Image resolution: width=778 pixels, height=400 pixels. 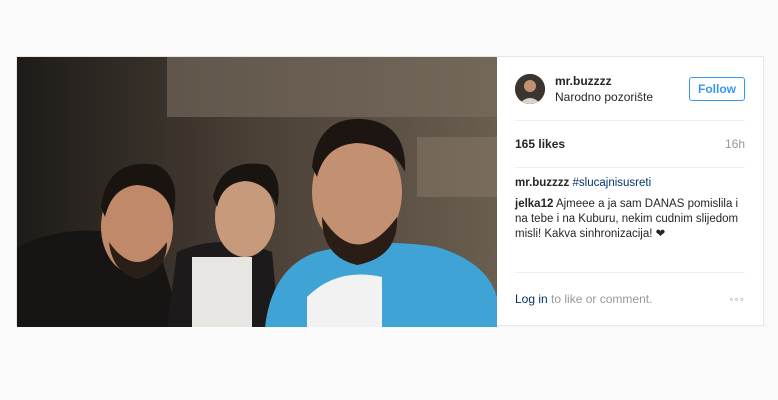 I want to click on username-link: mr.buzzzz, so click(x=622, y=81).